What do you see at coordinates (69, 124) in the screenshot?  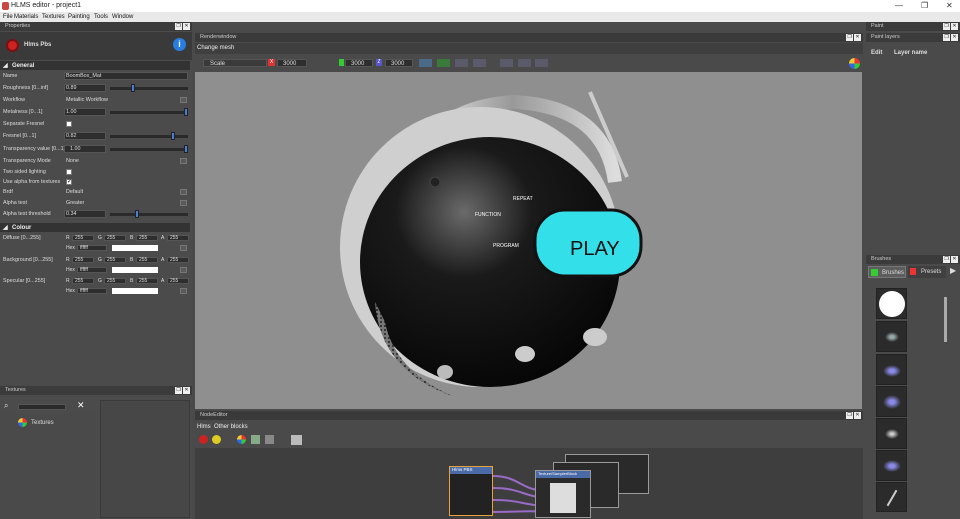 I see `separate-fresnel-checkbox` at bounding box center [69, 124].